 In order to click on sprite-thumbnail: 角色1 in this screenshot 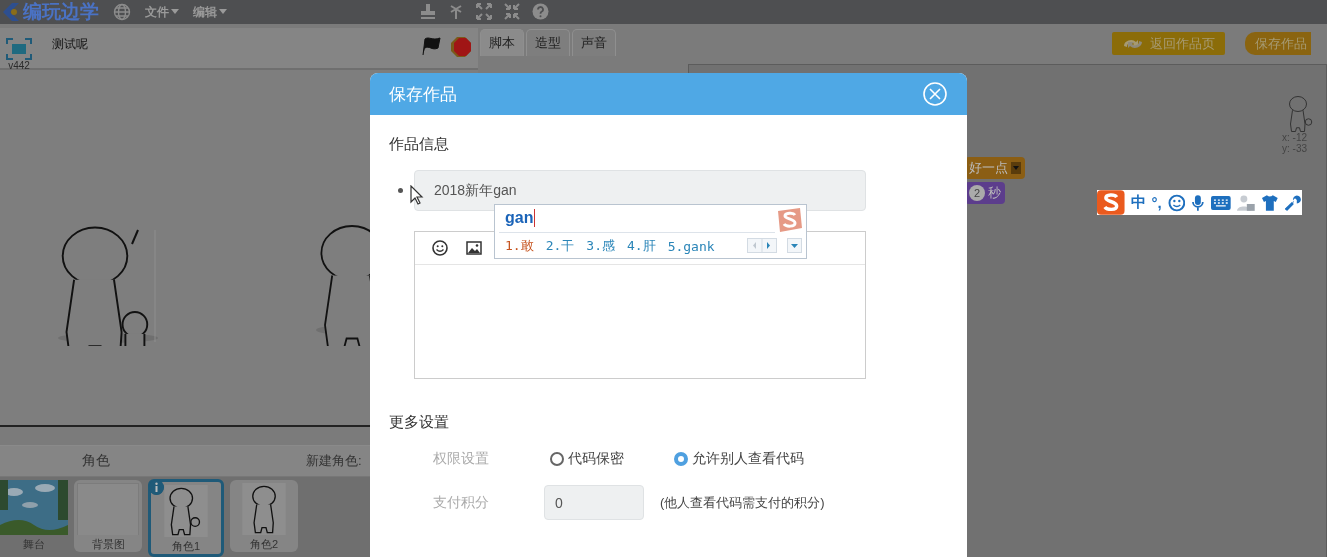, I will do `click(186, 518)`.